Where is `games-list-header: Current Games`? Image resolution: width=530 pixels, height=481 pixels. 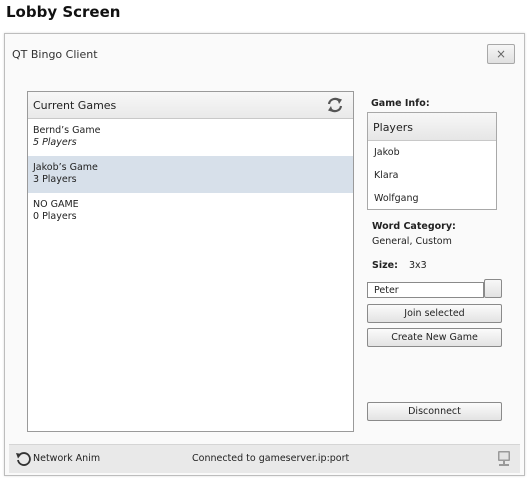
games-list-header: Current Games is located at coordinates (190, 105).